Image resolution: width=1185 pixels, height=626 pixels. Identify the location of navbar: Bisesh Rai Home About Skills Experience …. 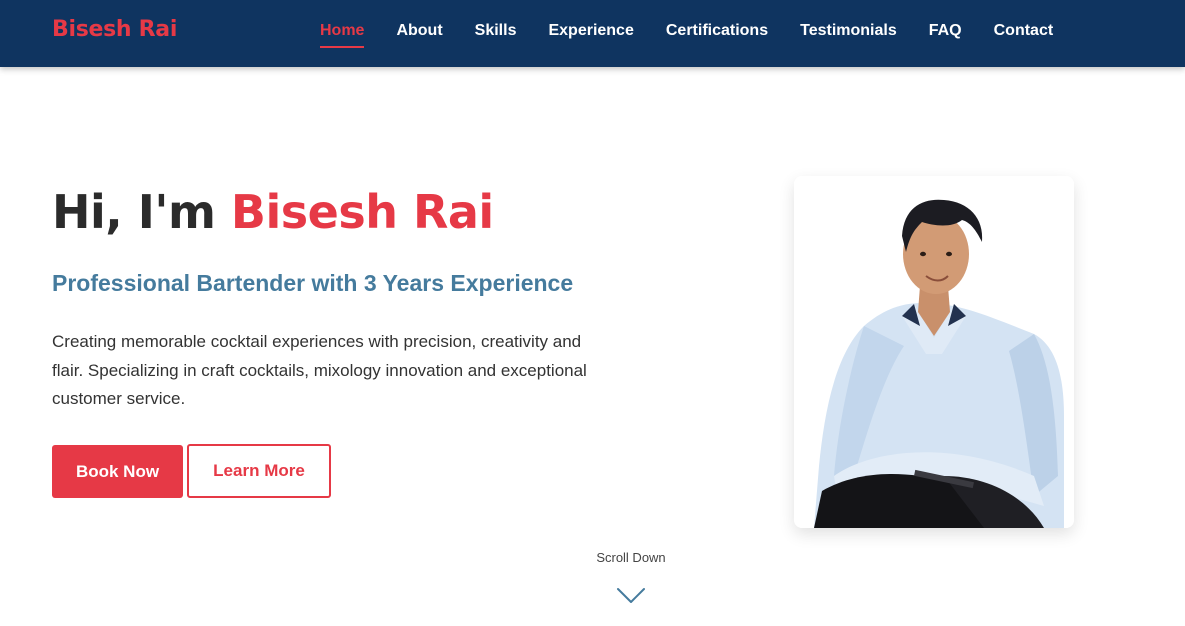
(592, 33).